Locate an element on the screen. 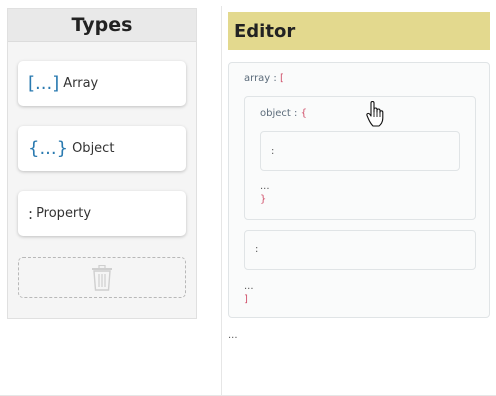 This screenshot has width=496, height=396. type-card-object: {...} Object is located at coordinates (102, 148).